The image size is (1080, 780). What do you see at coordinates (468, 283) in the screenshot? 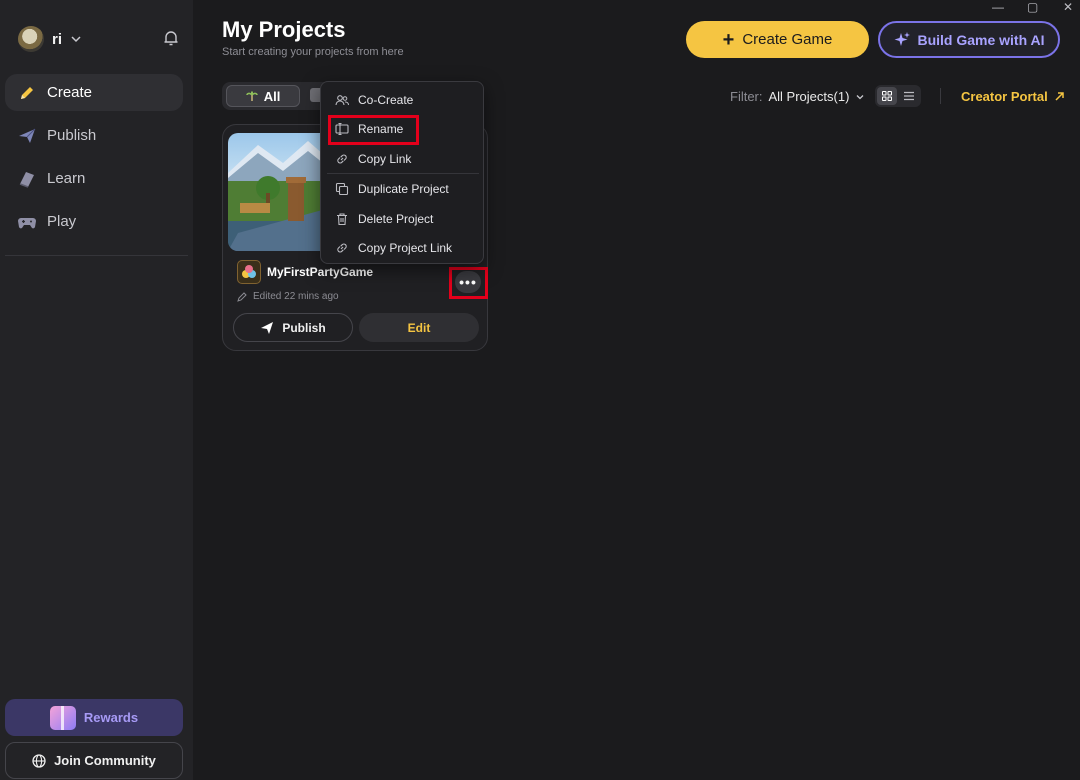
I see `more-options-highlight` at bounding box center [468, 283].